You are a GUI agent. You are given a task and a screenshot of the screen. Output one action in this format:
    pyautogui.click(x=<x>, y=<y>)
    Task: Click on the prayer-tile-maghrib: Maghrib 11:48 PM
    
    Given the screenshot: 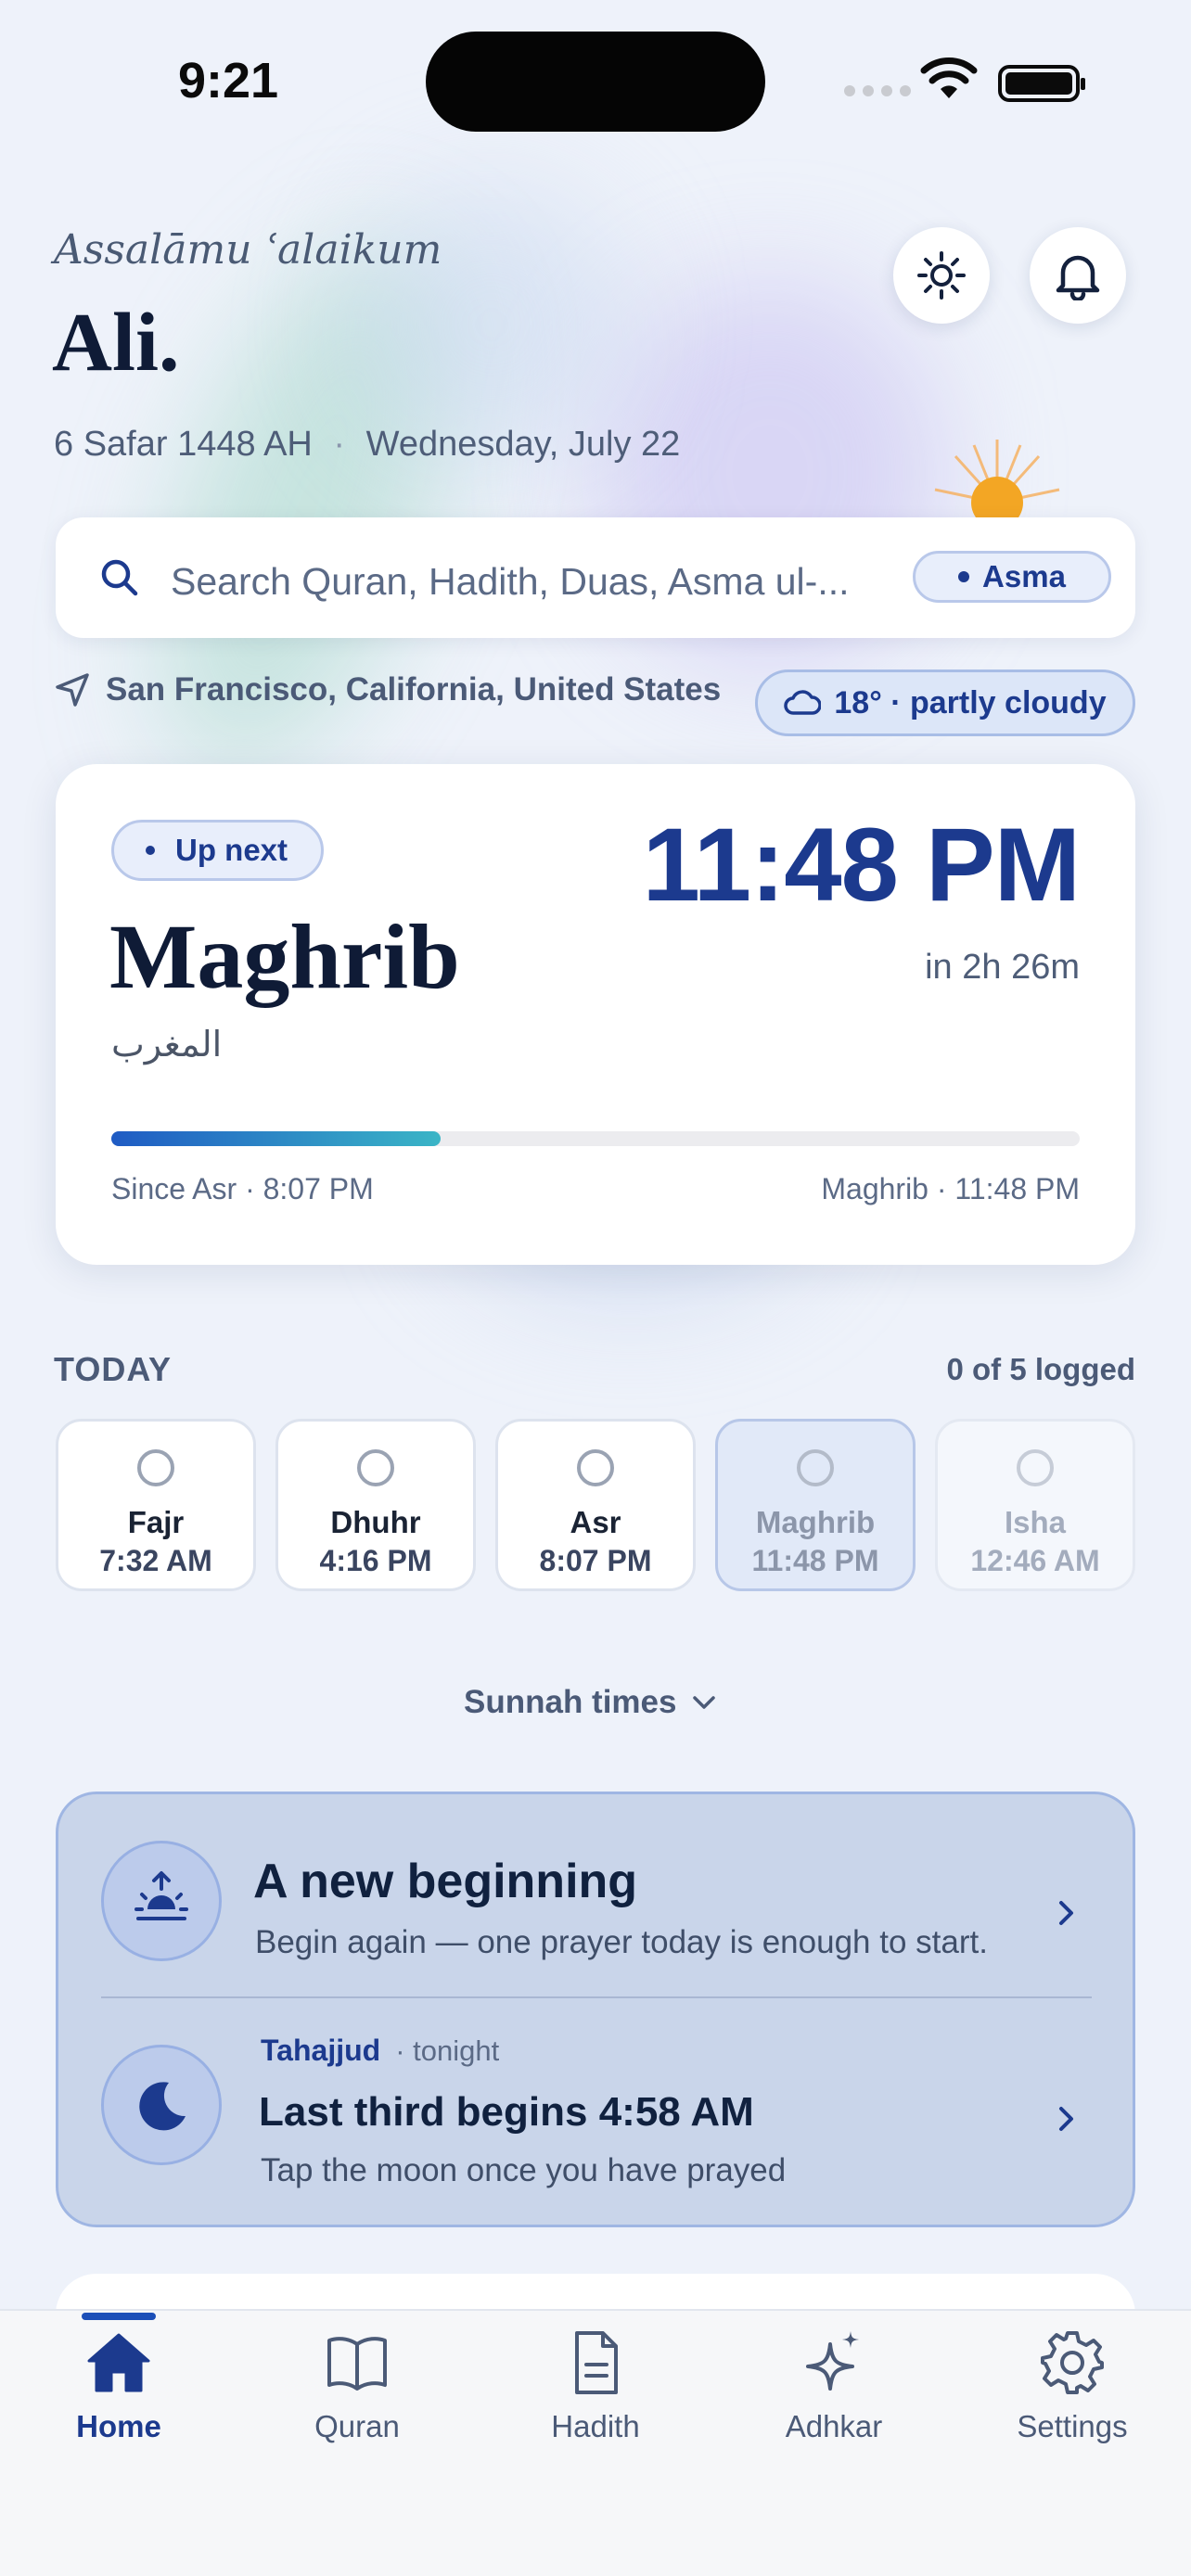 What is the action you would take?
    pyautogui.click(x=816, y=1505)
    